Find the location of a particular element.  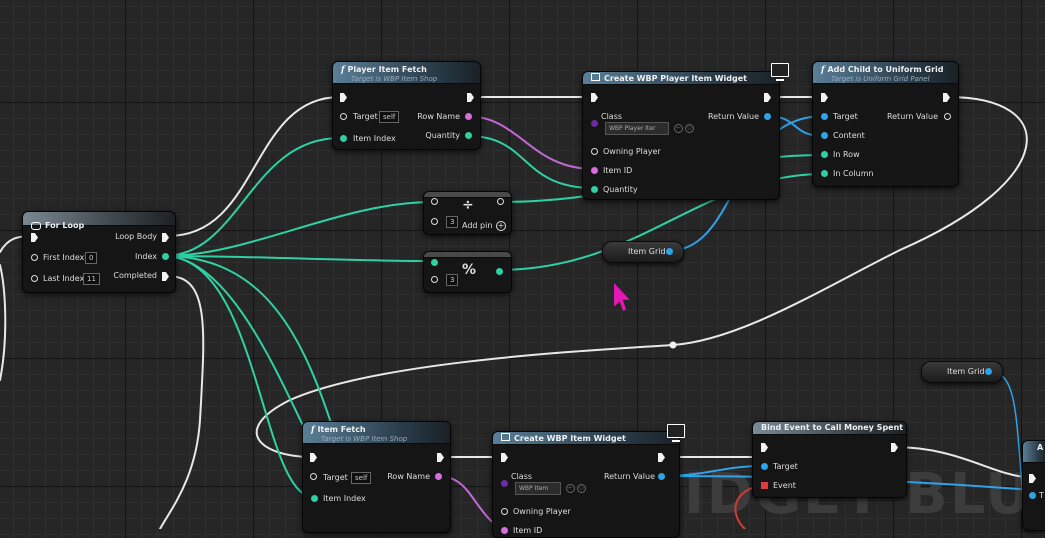

class-dropdown: WBP Item is located at coordinates (538, 488).